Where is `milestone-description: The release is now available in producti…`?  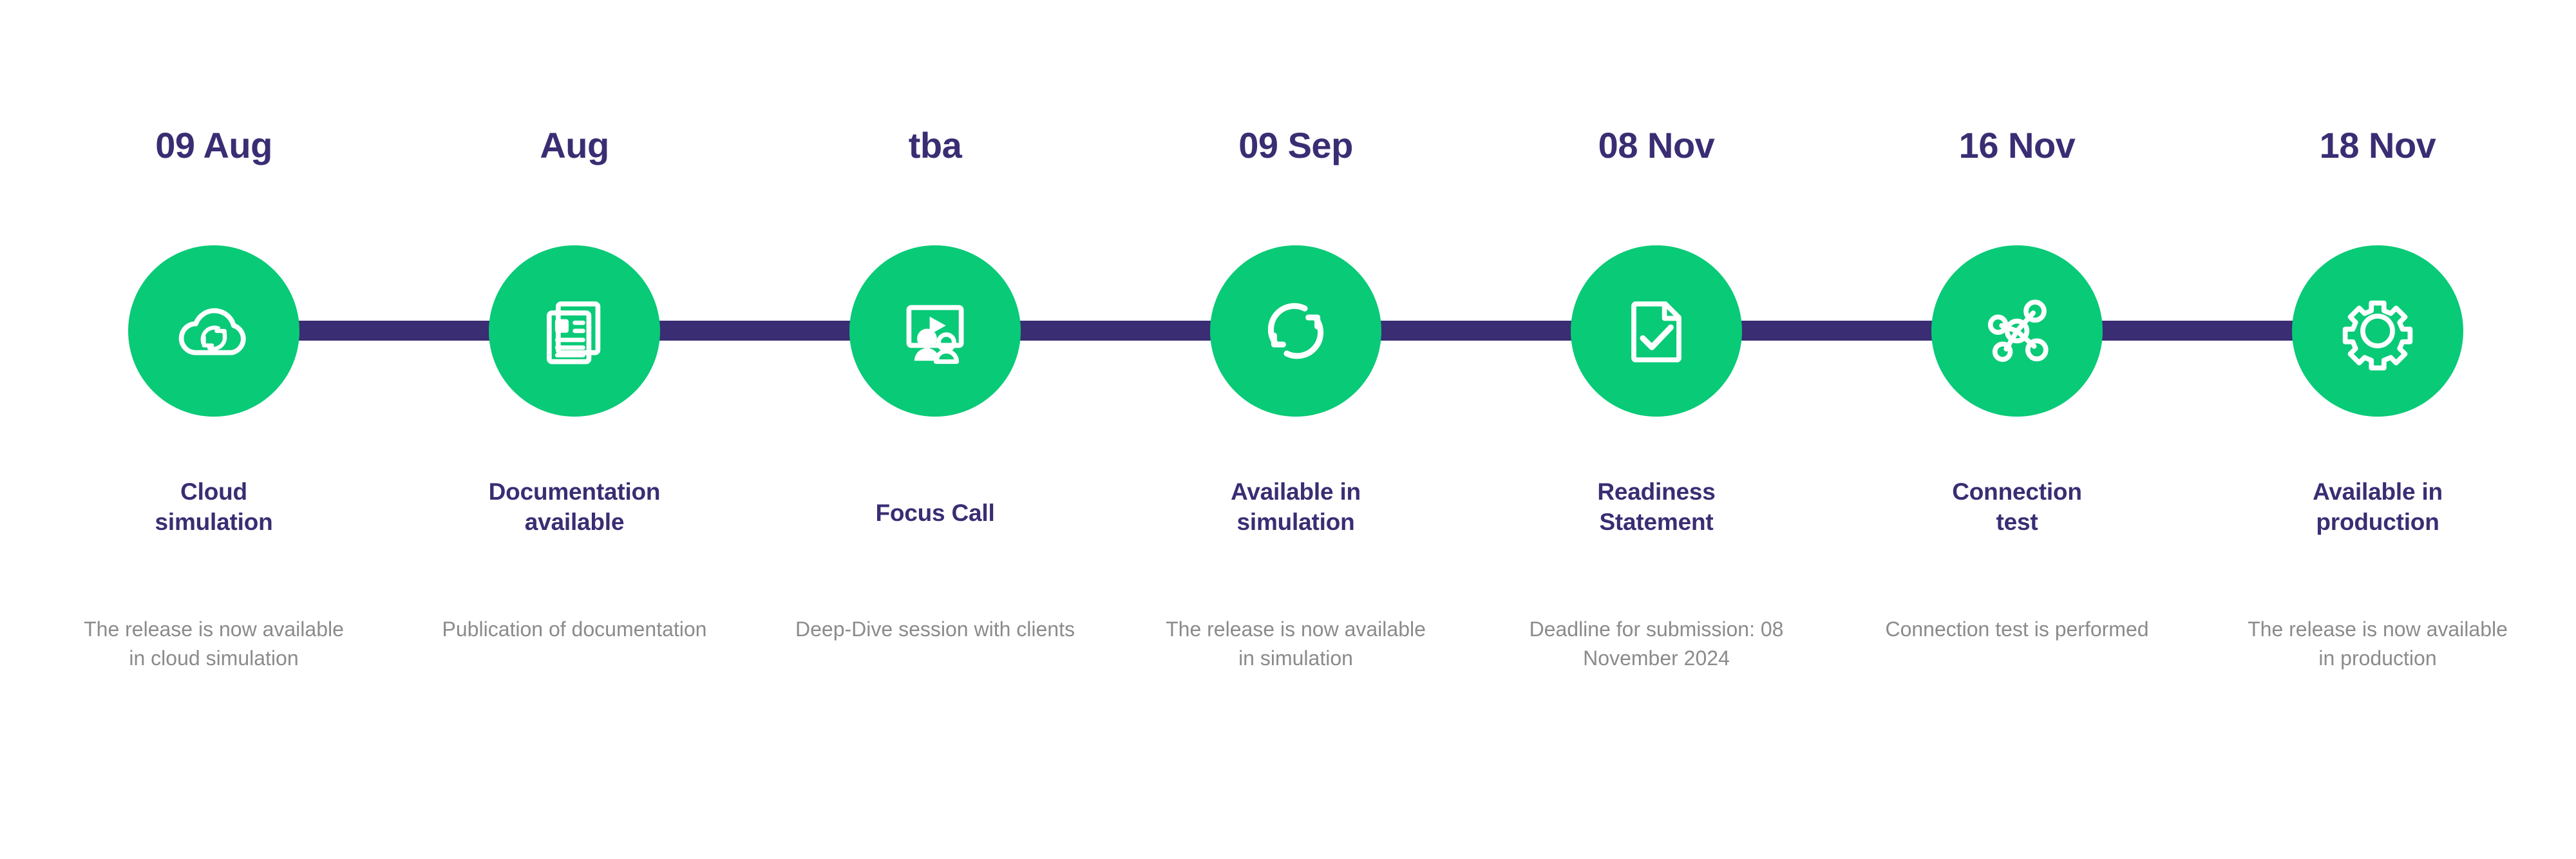
milestone-description: The release is now available in producti… is located at coordinates (2378, 644).